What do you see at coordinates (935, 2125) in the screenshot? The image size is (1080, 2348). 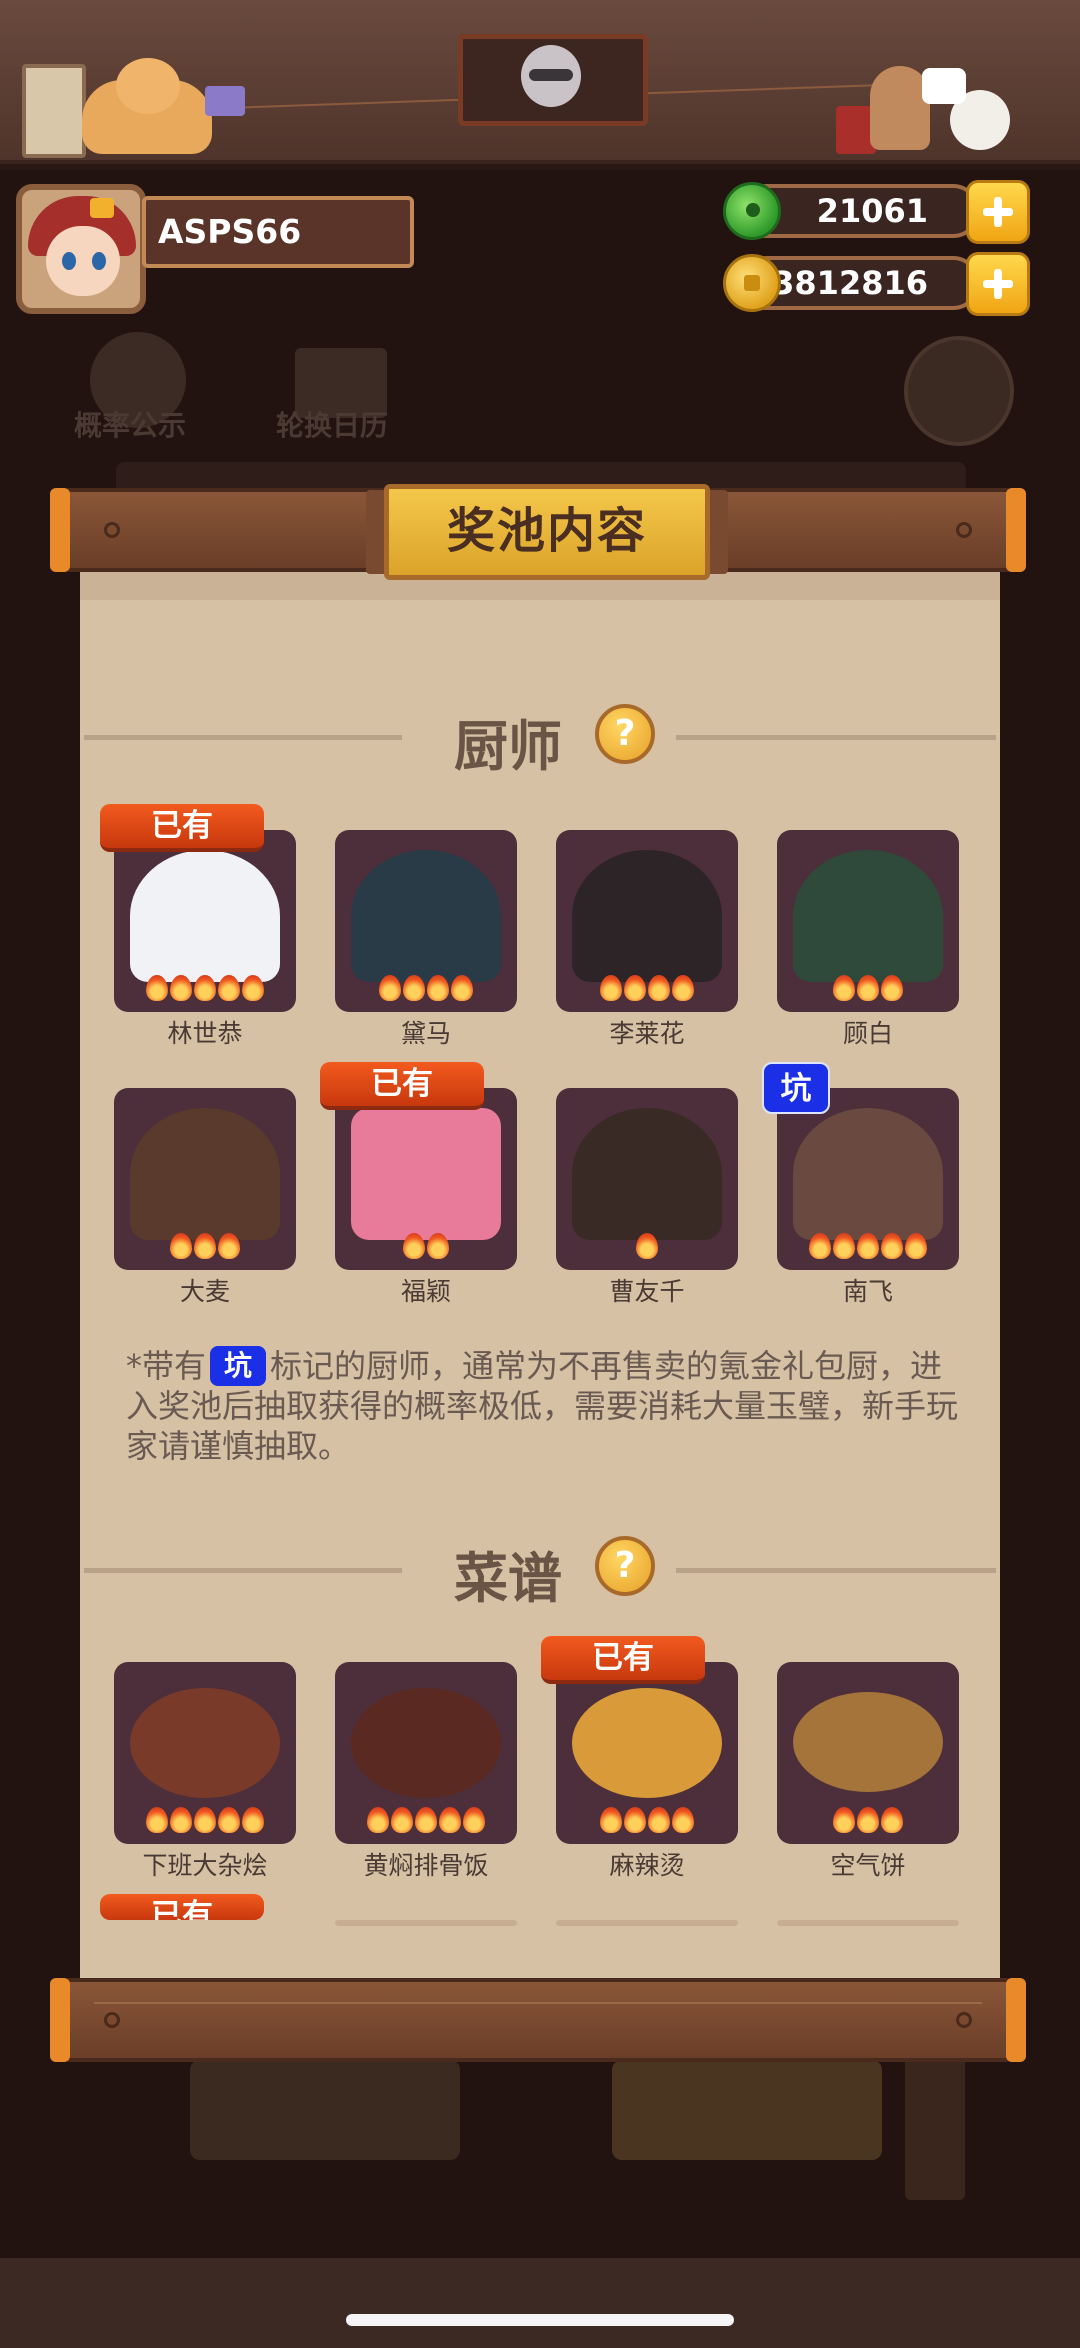 I see `discount-tag-bg` at bounding box center [935, 2125].